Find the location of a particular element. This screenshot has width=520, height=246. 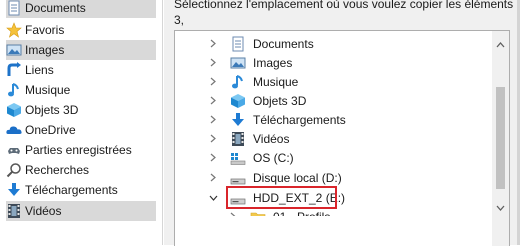

scroll-down-button is located at coordinates (500, 208).